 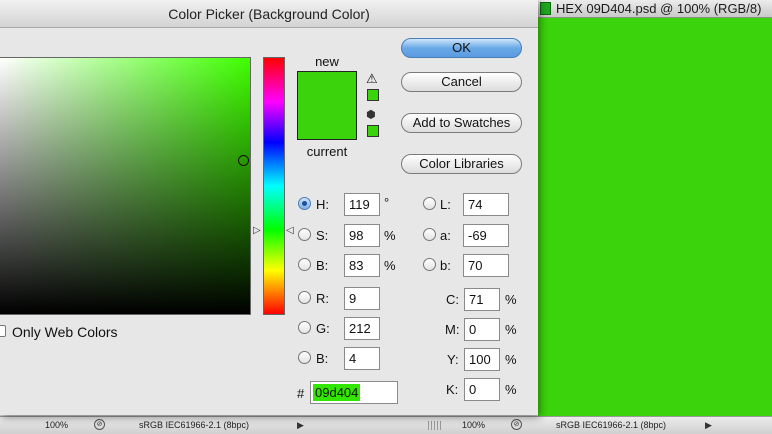 What do you see at coordinates (452, 299) in the screenshot?
I see `cyan-label: C:` at bounding box center [452, 299].